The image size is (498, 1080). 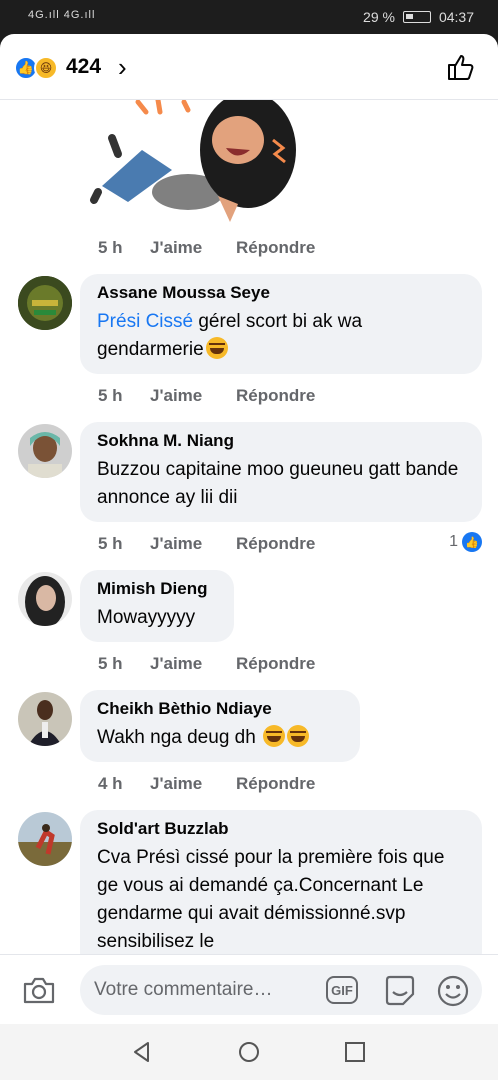 I want to click on comment-bubble: Cheikh Bèthio Ndiaye Wakh nga deug dh, so click(x=220, y=726).